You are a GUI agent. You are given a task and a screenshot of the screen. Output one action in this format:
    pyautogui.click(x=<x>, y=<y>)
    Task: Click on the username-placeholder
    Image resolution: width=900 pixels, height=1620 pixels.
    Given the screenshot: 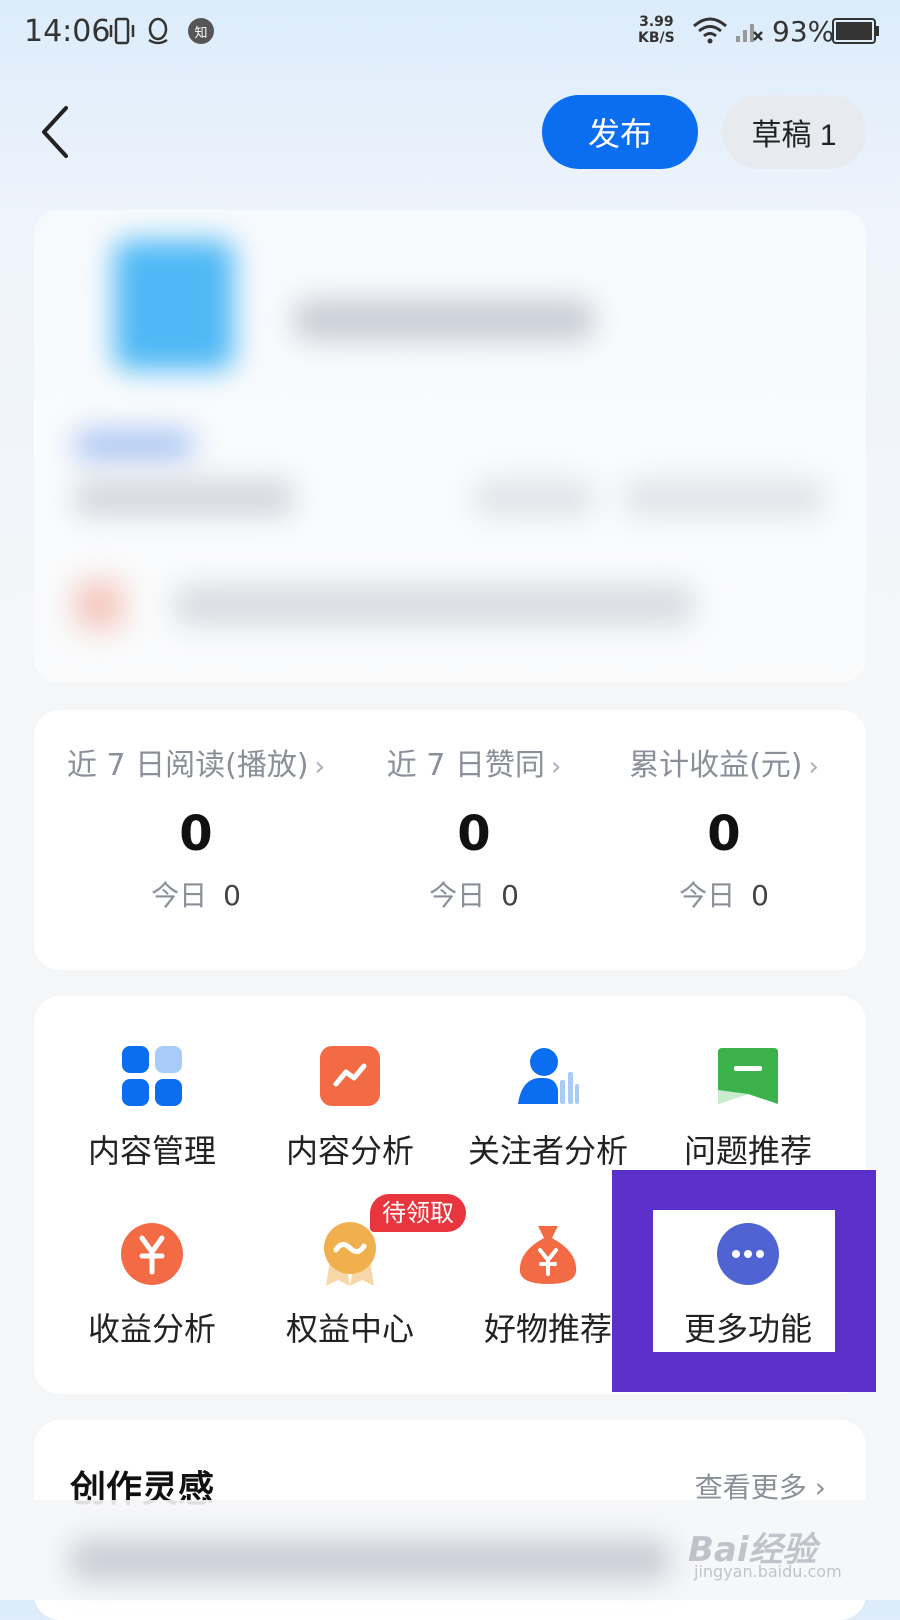 What is the action you would take?
    pyautogui.click(x=444, y=320)
    